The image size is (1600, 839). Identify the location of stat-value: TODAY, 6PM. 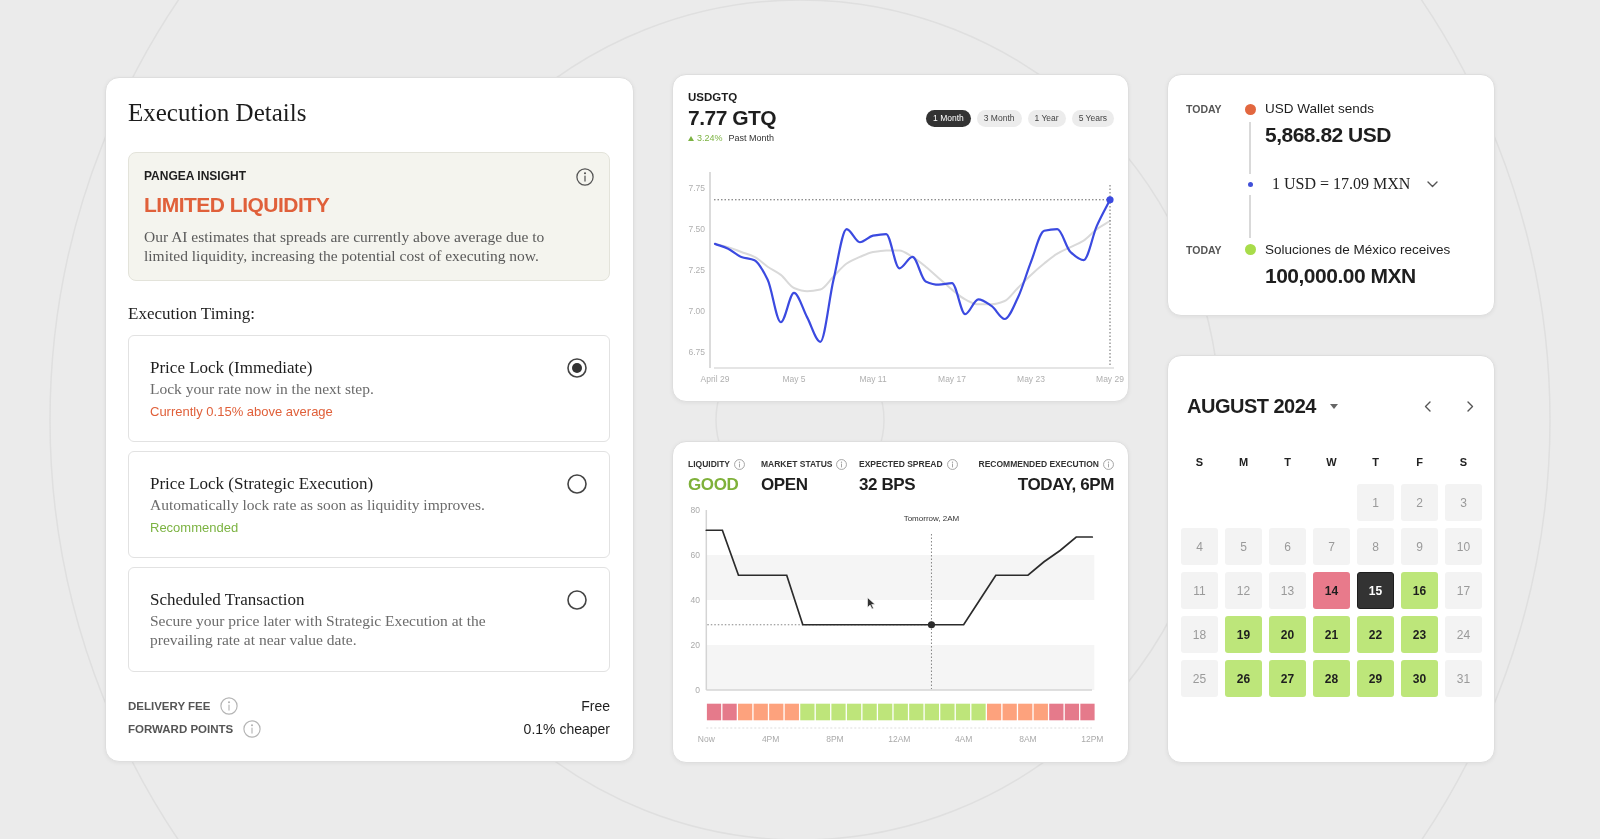
(1065, 485).